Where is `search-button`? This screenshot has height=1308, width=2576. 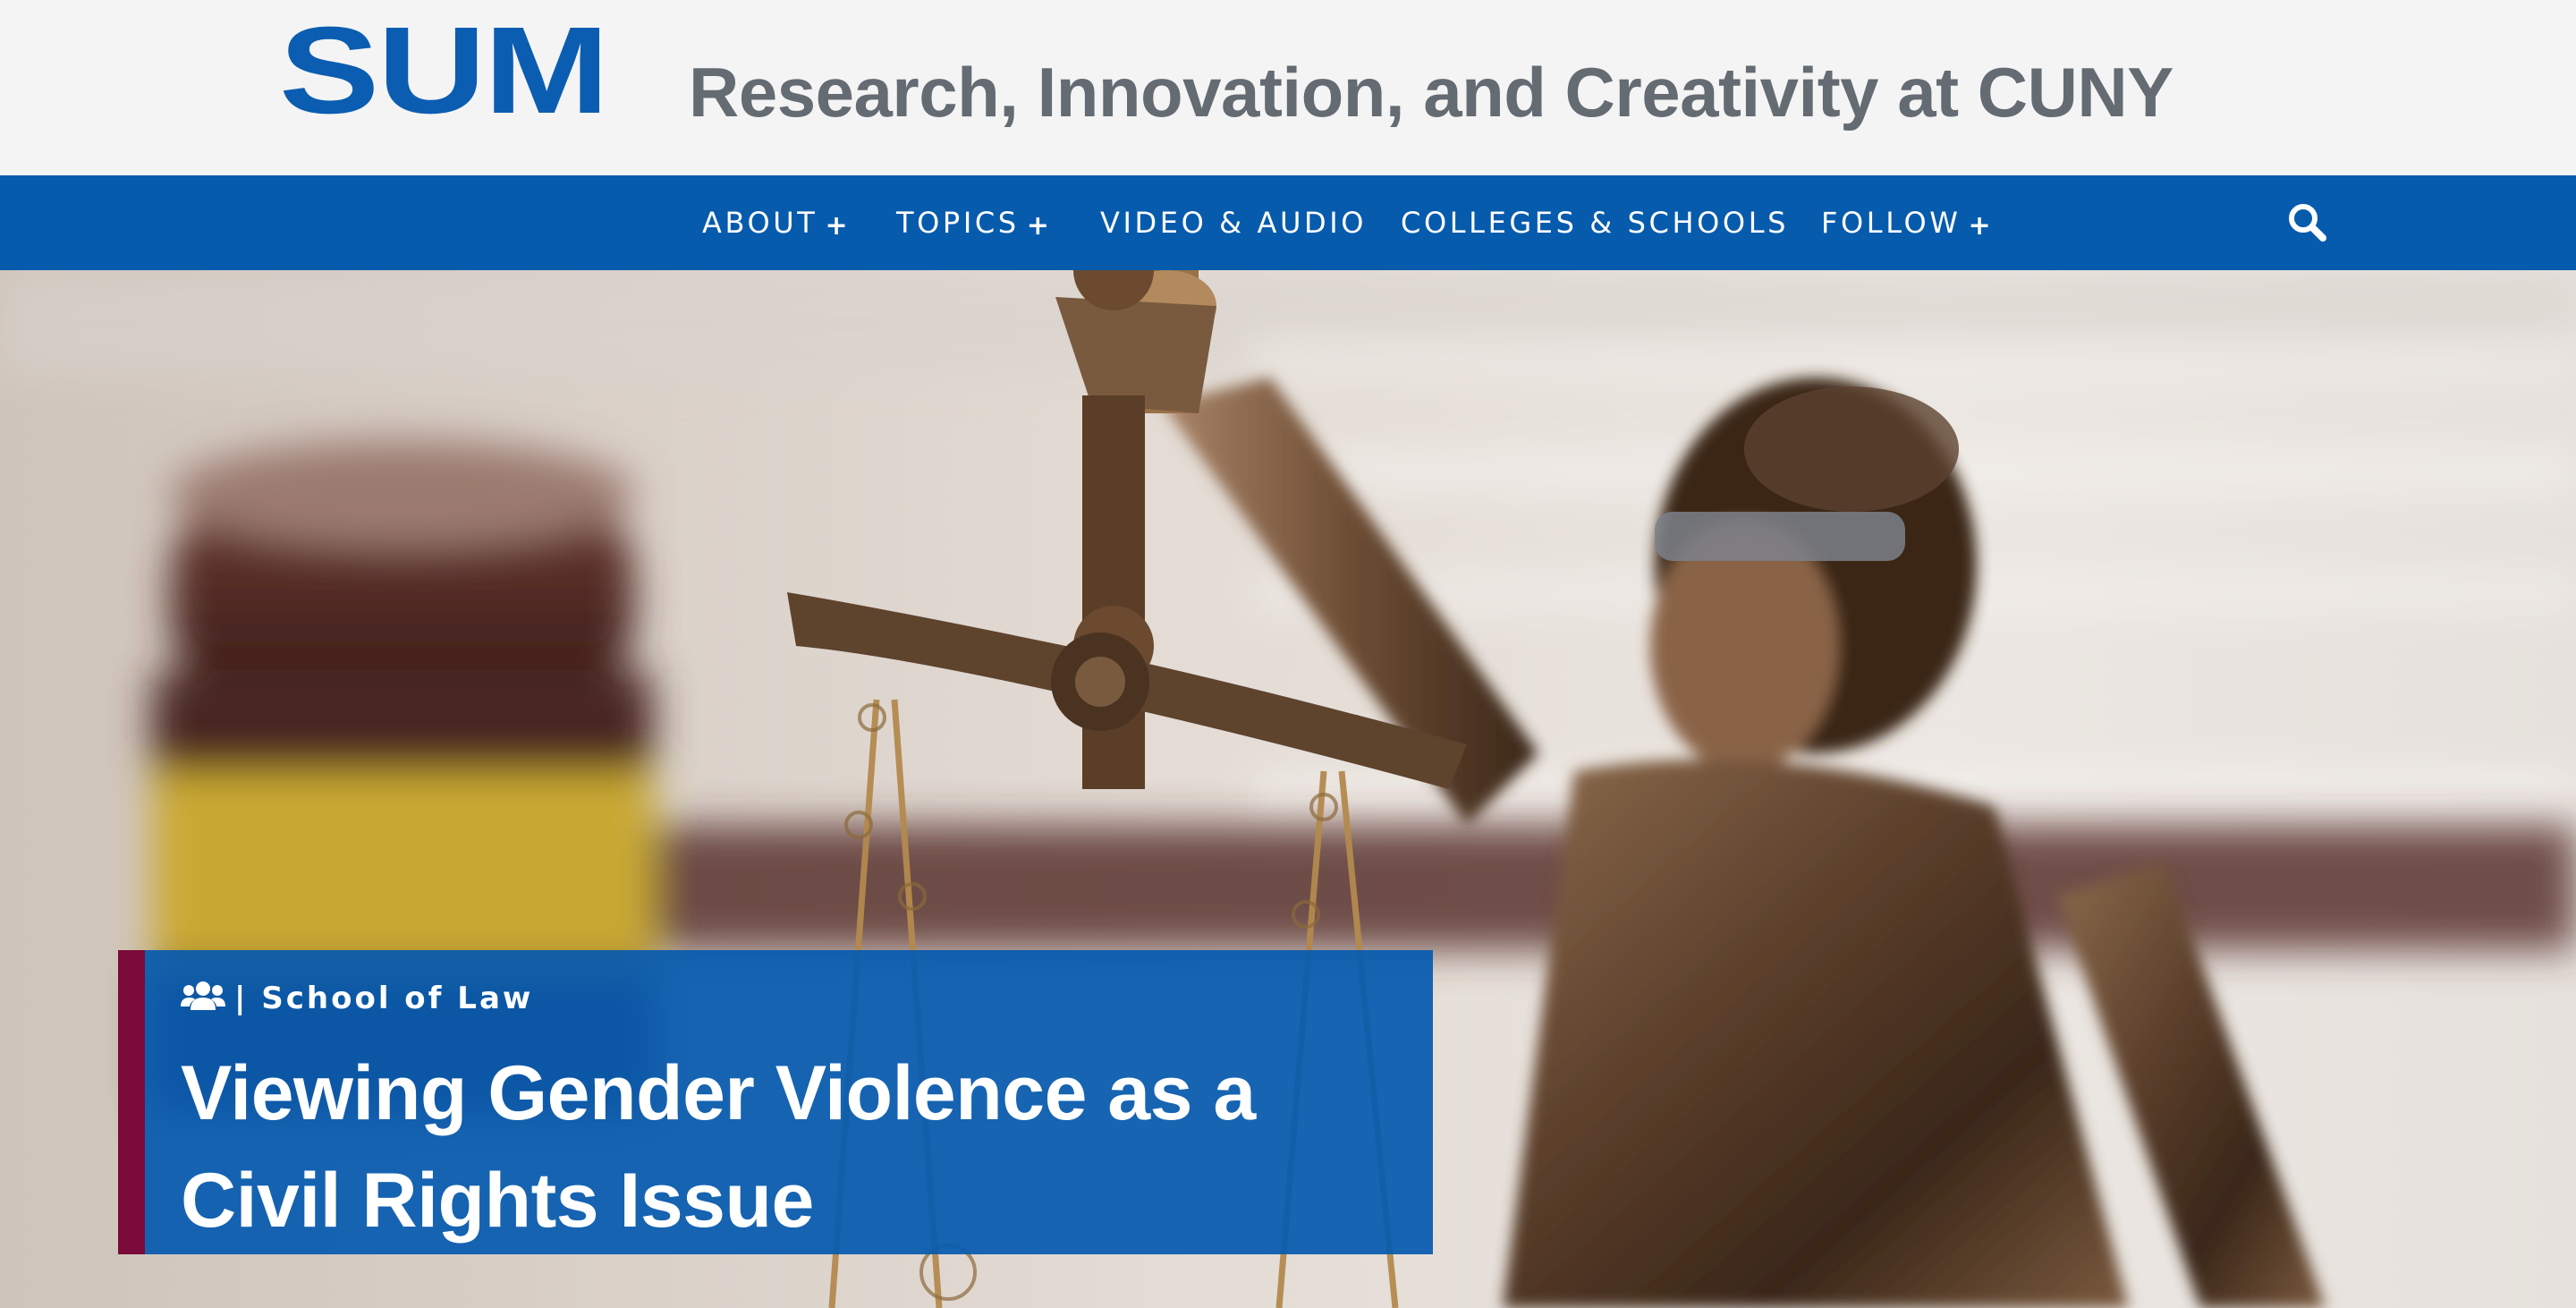 search-button is located at coordinates (2308, 223).